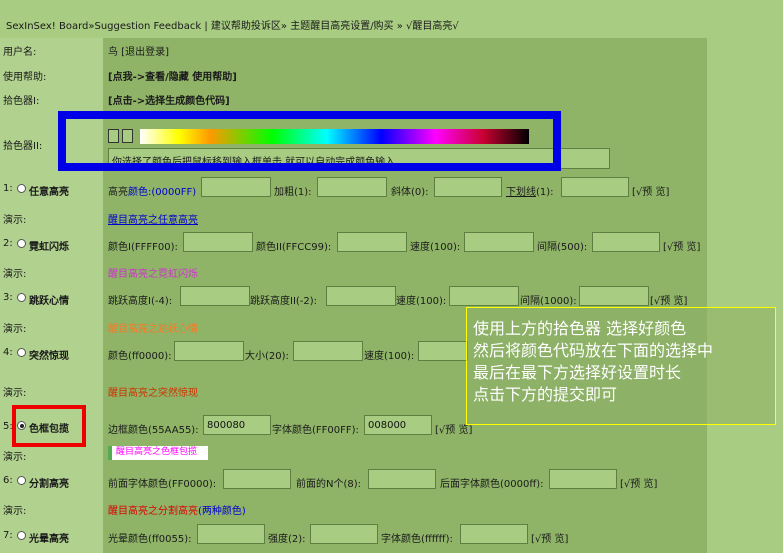  Describe the element at coordinates (49, 426) in the screenshot. I see `selected-option-frame` at that location.